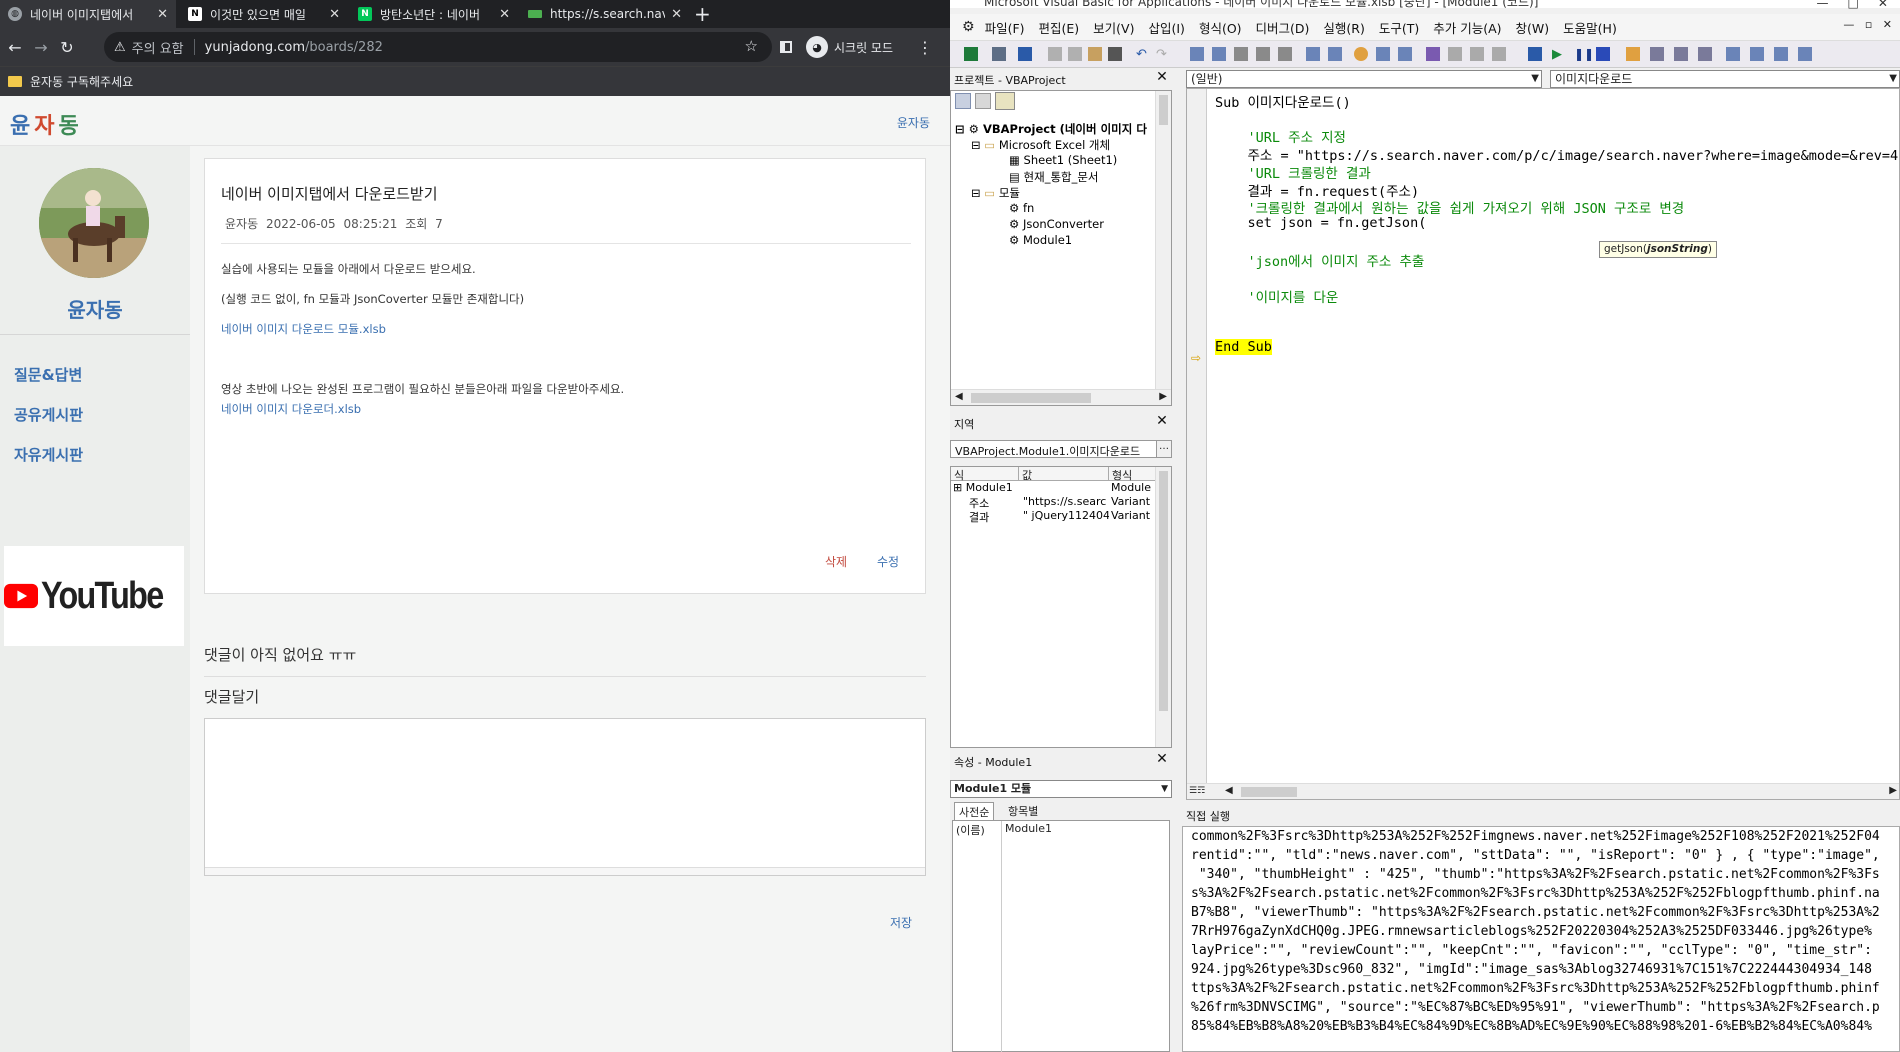  I want to click on stop-icon, so click(1603, 54).